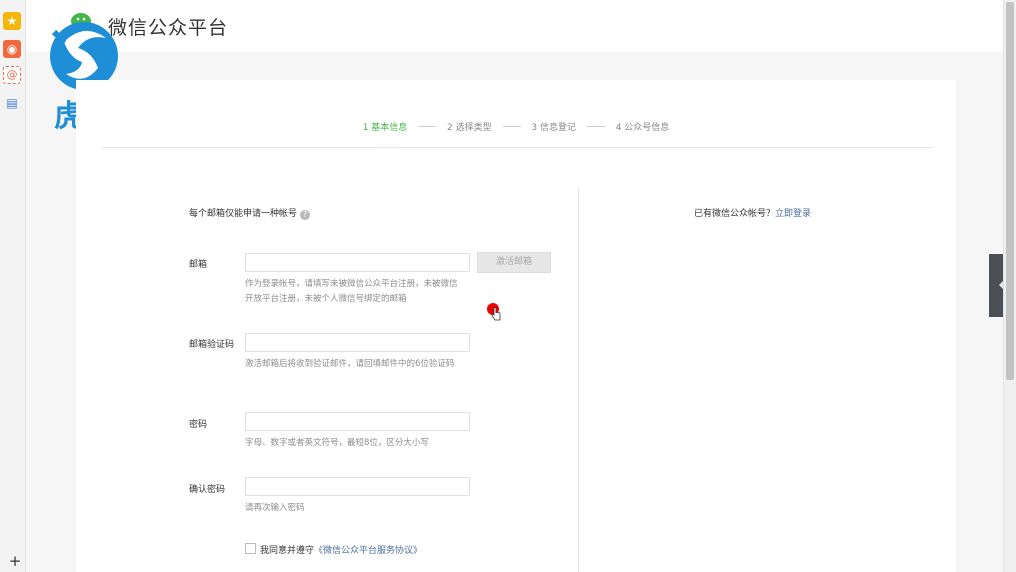  I want to click on agree-text: 我同意并遵守, so click(287, 551).